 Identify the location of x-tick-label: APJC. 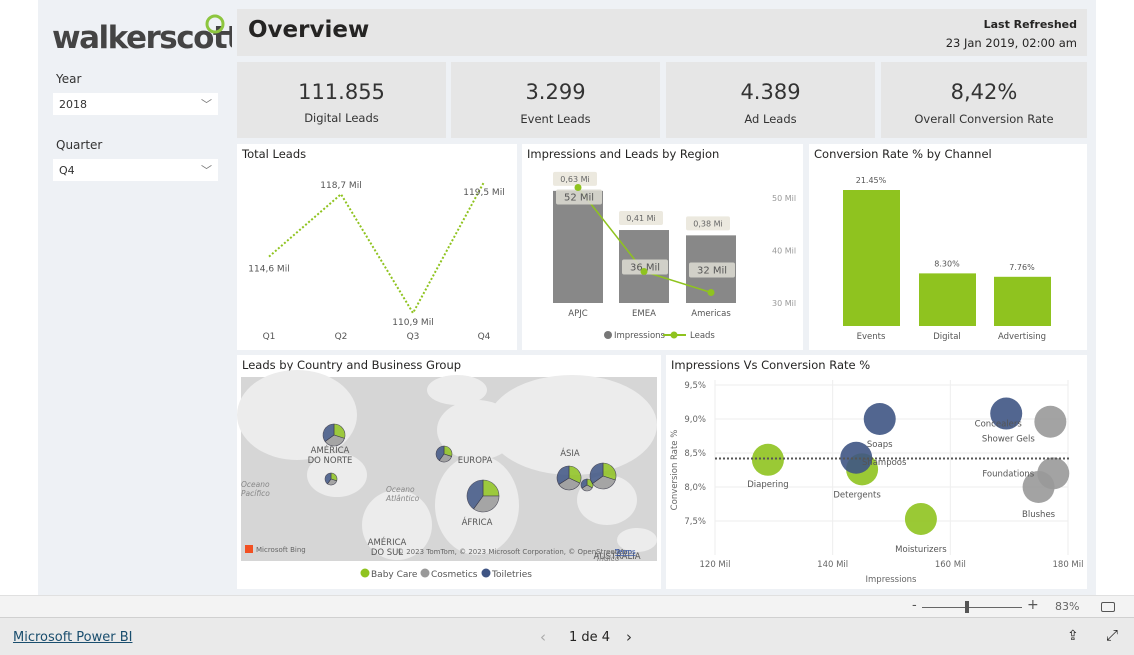
(577, 314).